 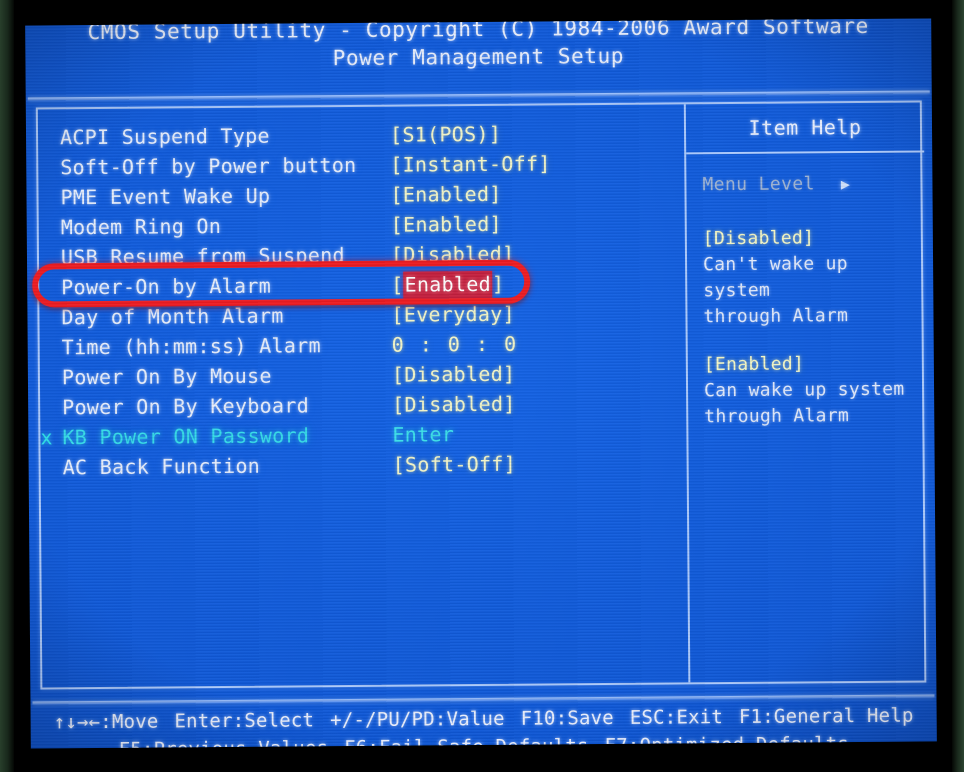 I want to click on key-hint: +/-/PU/PD:Value, so click(x=417, y=719).